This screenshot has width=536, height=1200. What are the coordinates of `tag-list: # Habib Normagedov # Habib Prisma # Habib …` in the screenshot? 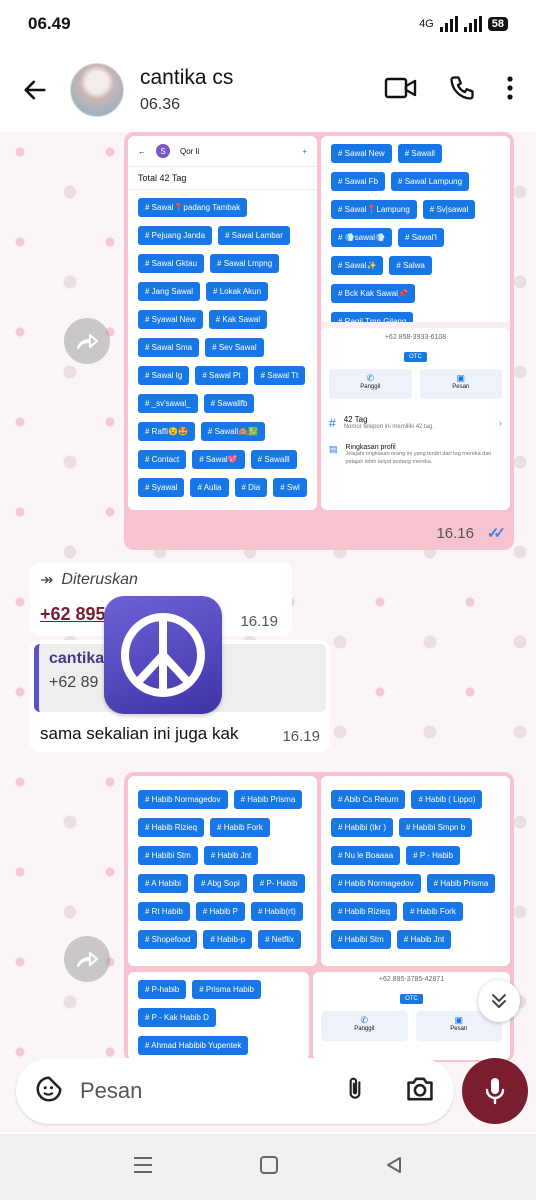 It's located at (222, 866).